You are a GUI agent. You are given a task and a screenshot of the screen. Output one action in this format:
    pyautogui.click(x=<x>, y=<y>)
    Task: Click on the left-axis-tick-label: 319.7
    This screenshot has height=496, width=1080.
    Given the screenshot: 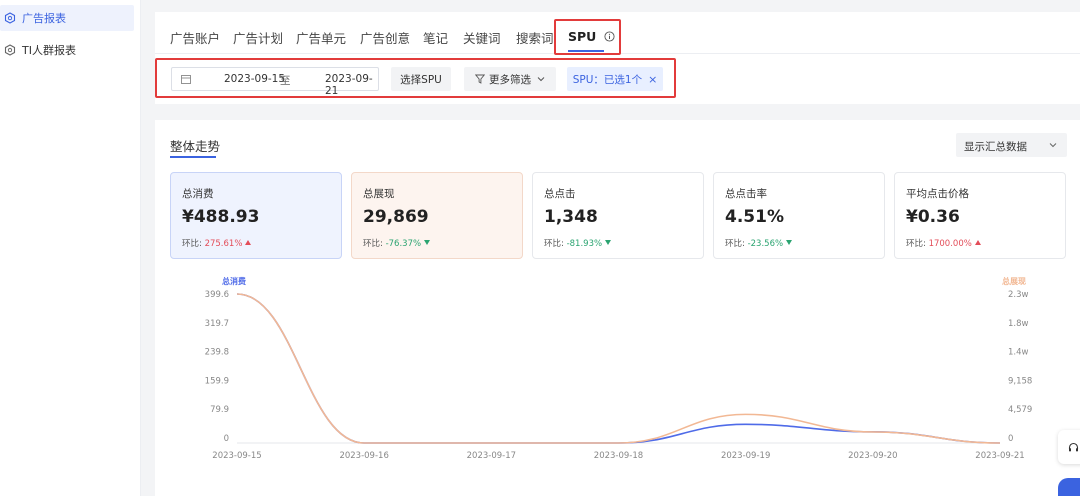 What is the action you would take?
    pyautogui.click(x=217, y=324)
    